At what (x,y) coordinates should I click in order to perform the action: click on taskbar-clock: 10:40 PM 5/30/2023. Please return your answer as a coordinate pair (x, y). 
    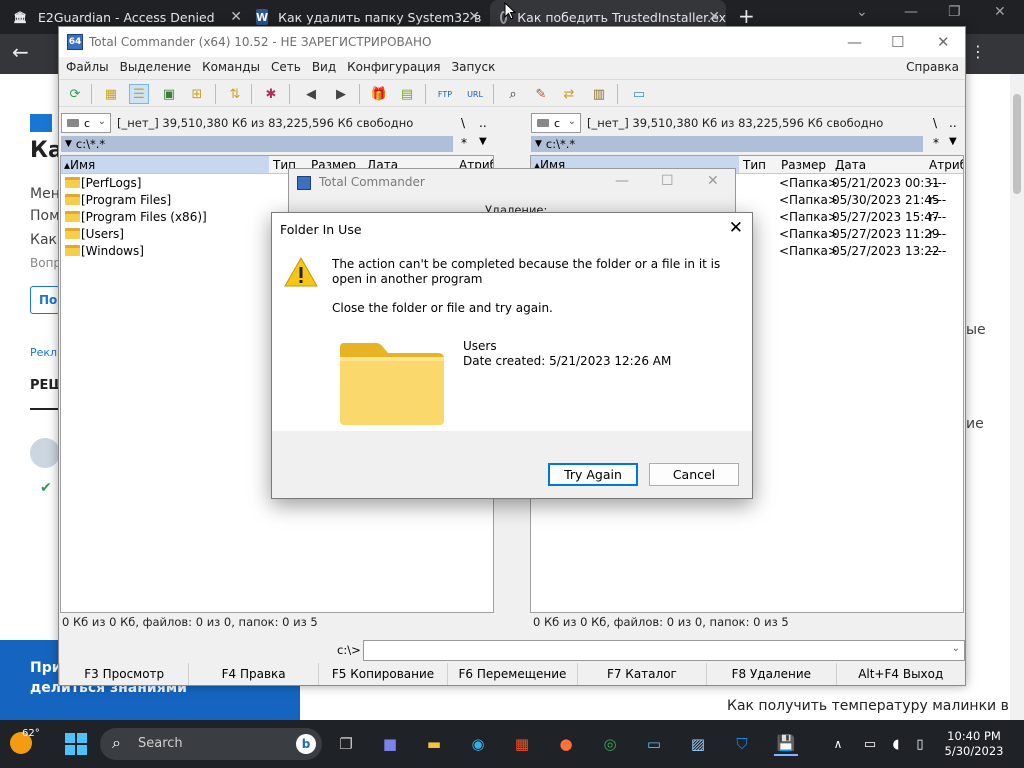
    Looking at the image, I should click on (974, 744).